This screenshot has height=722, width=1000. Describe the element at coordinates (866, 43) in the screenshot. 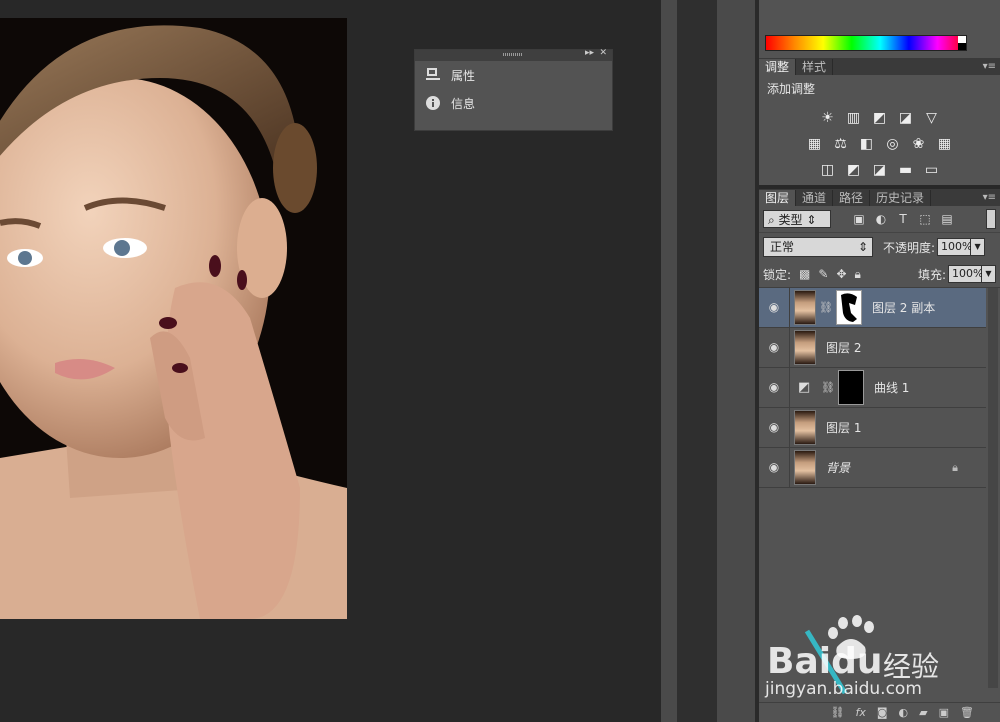

I see `color-ramp` at that location.